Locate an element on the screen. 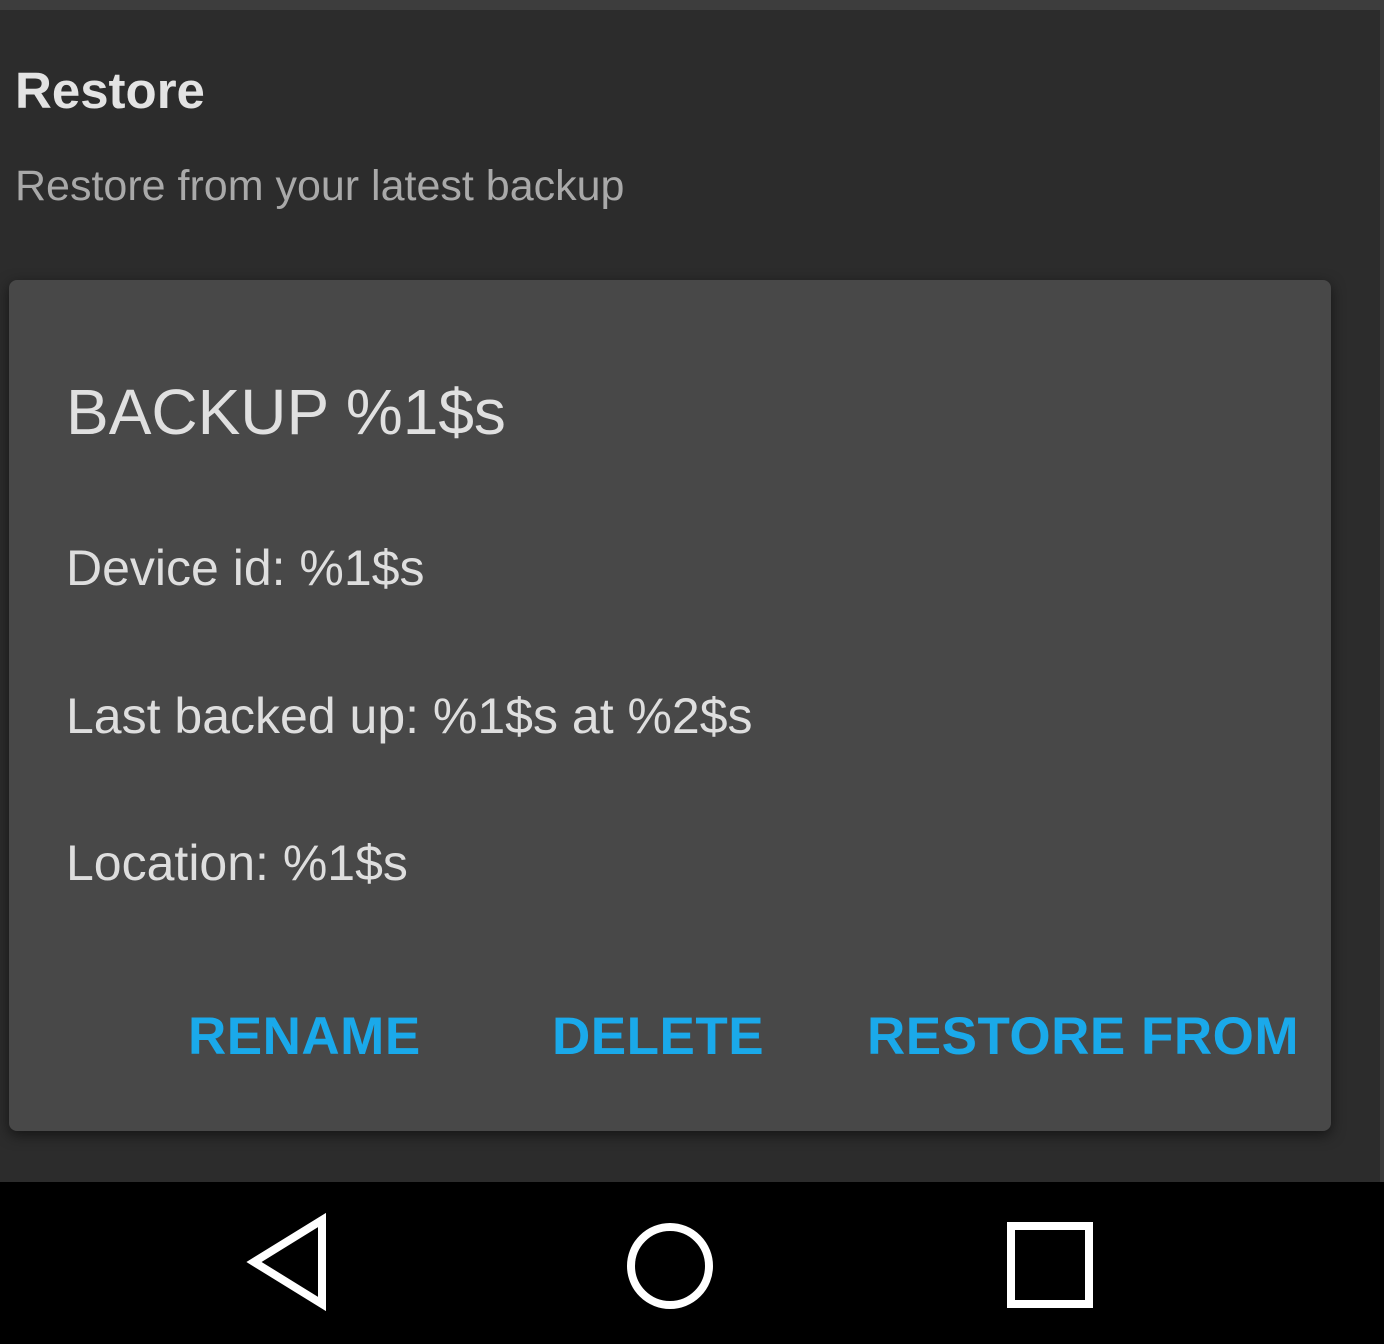 The image size is (1384, 1344). home-button is located at coordinates (670, 1262).